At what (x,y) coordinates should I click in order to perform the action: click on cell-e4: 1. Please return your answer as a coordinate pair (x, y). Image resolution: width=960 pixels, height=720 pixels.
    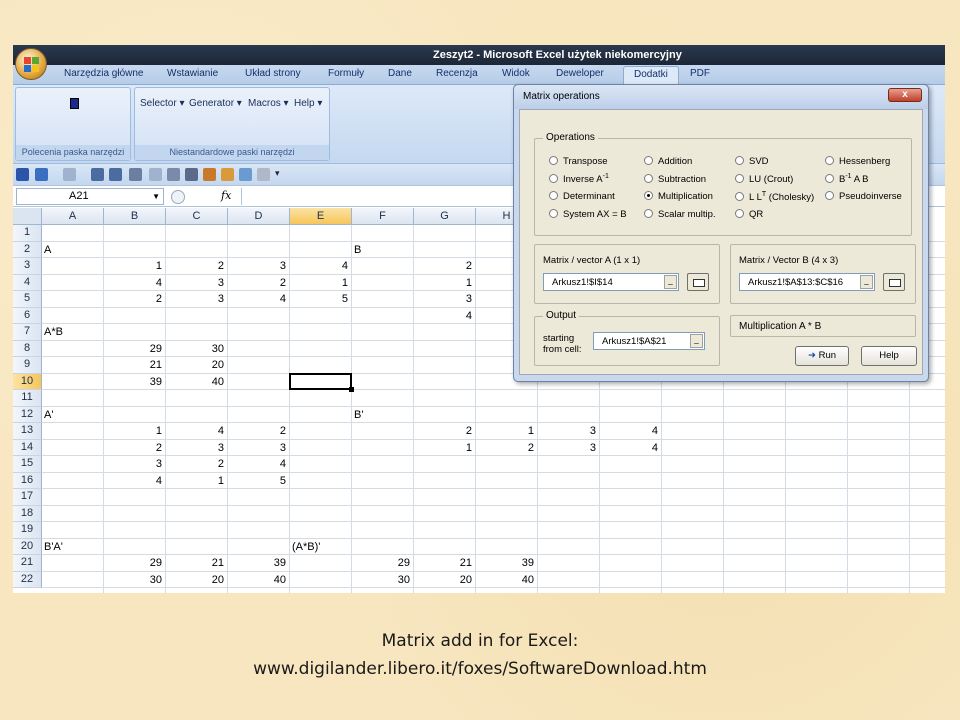
    Looking at the image, I should click on (321, 283).